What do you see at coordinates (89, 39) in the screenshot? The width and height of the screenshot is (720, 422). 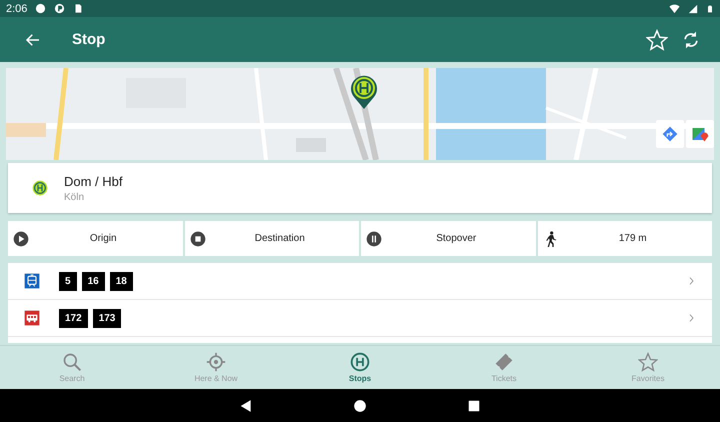 I see `screen-title: Stop` at bounding box center [89, 39].